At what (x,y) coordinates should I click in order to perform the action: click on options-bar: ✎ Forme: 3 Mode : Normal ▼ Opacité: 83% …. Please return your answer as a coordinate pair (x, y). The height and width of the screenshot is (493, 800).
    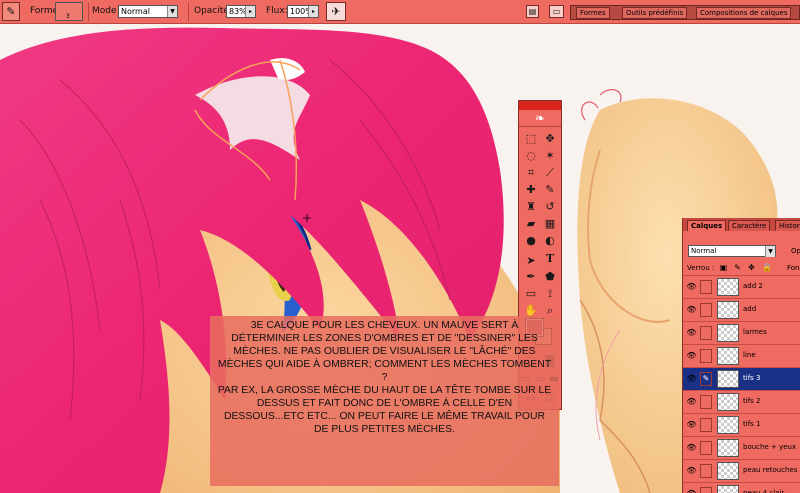
    Looking at the image, I should click on (400, 12).